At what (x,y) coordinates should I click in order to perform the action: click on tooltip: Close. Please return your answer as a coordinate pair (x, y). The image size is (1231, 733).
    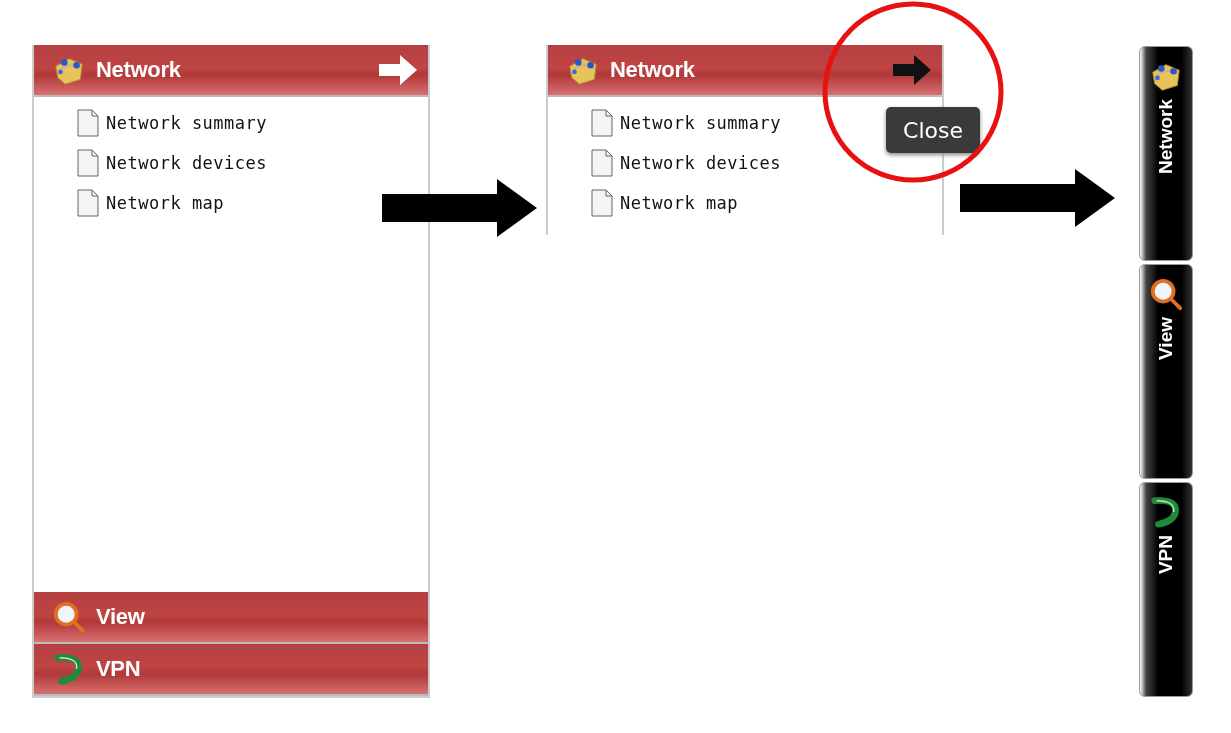
    Looking at the image, I should click on (933, 130).